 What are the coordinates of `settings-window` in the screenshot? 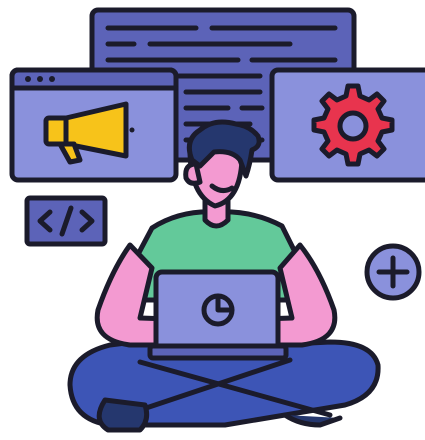 It's located at (347, 125).